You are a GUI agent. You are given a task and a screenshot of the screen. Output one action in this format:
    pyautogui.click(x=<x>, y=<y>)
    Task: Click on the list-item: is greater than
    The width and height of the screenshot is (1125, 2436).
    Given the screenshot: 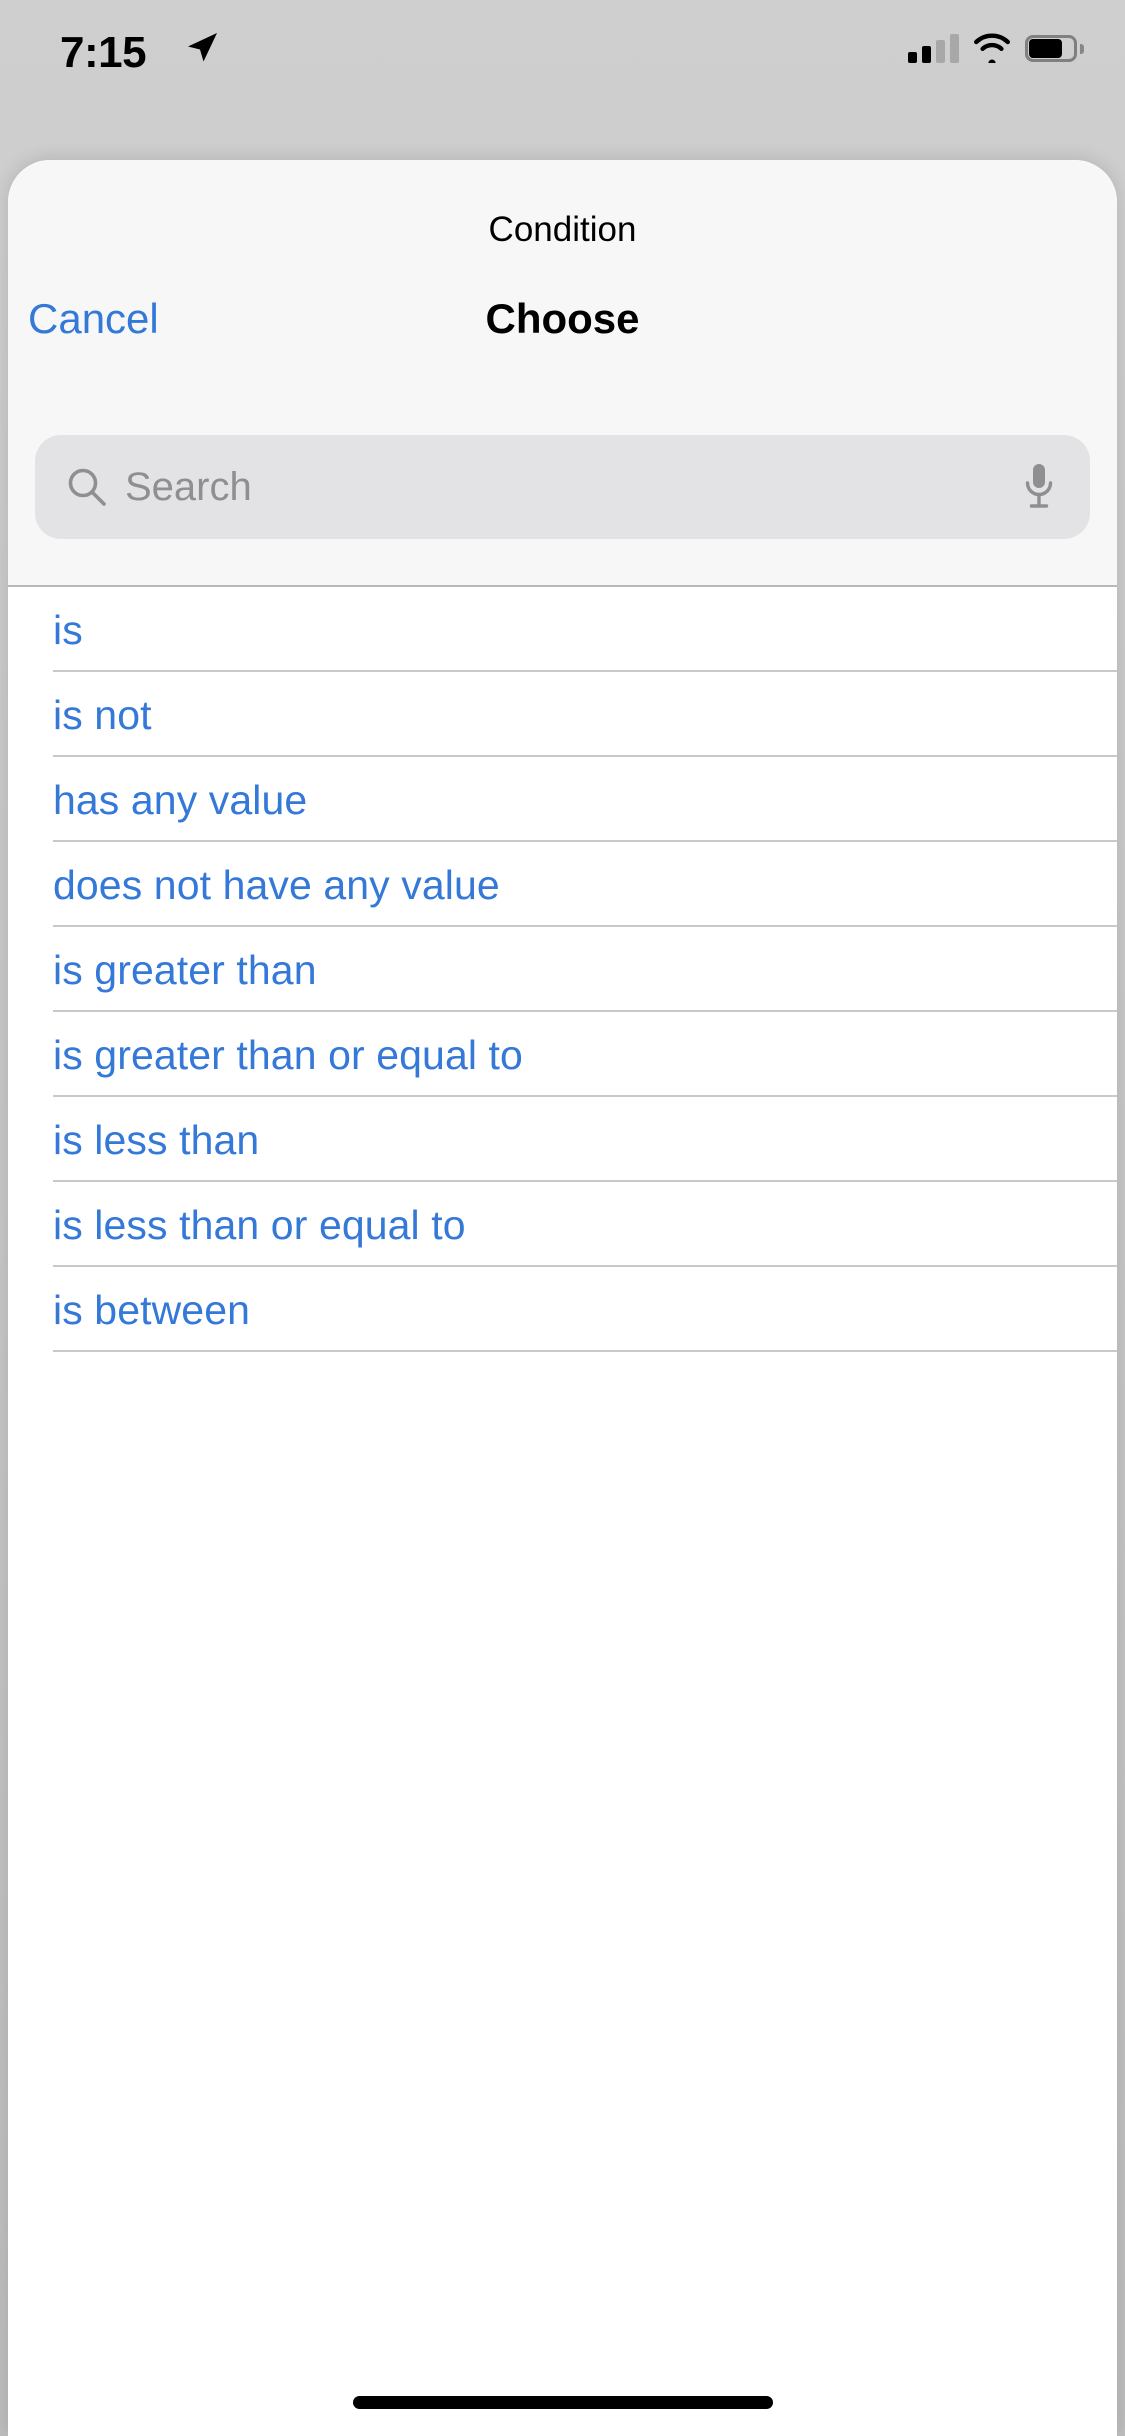 What is the action you would take?
    pyautogui.click(x=562, y=969)
    